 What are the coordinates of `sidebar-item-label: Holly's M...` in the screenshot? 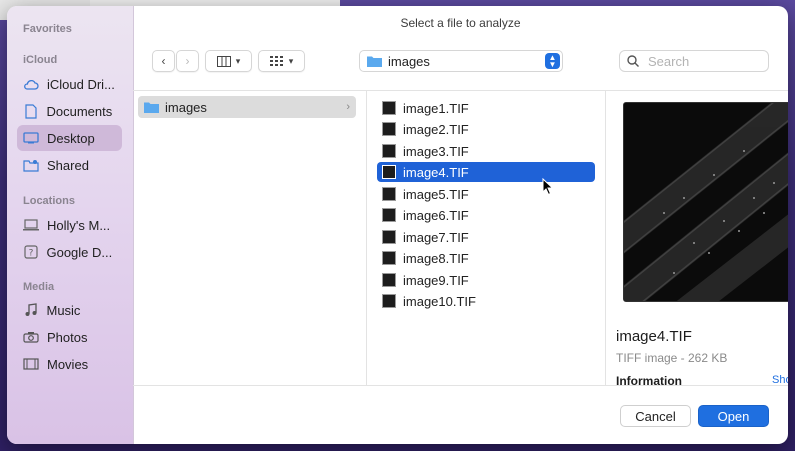 It's located at (79, 225).